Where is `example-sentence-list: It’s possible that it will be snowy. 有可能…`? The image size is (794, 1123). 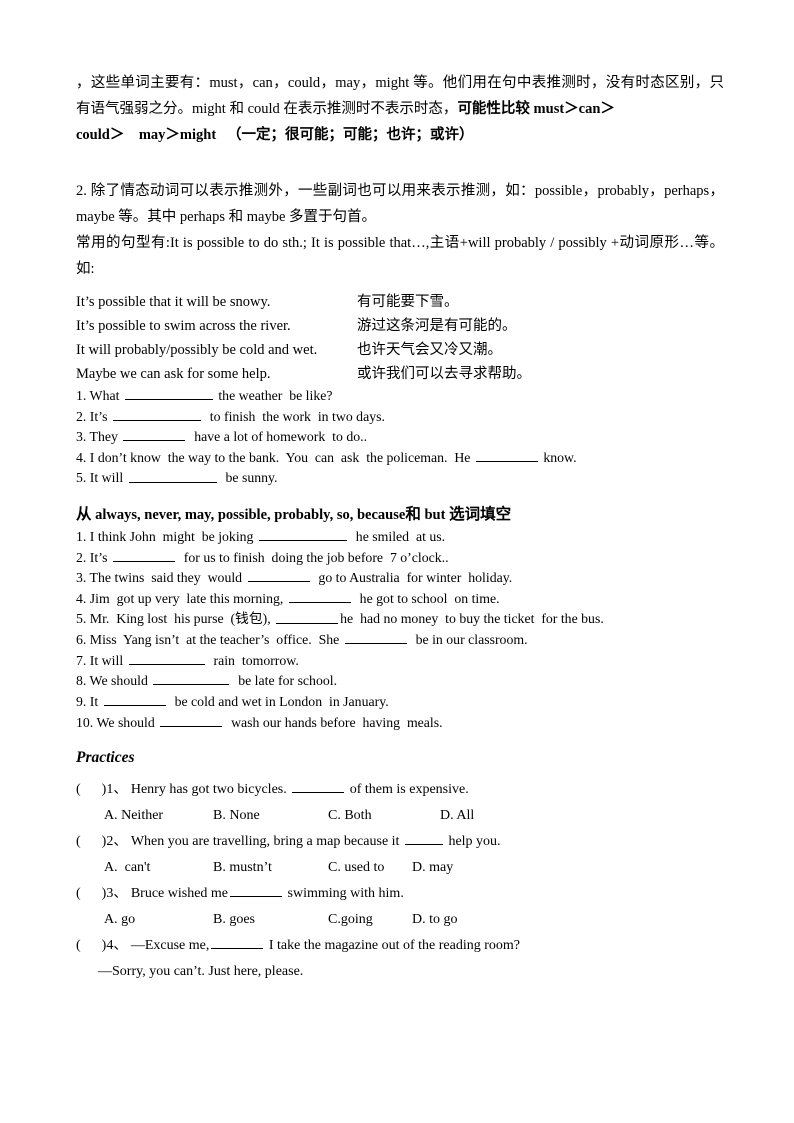
example-sentence-list: It’s possible that it will be snowy. 有可能… is located at coordinates (400, 338).